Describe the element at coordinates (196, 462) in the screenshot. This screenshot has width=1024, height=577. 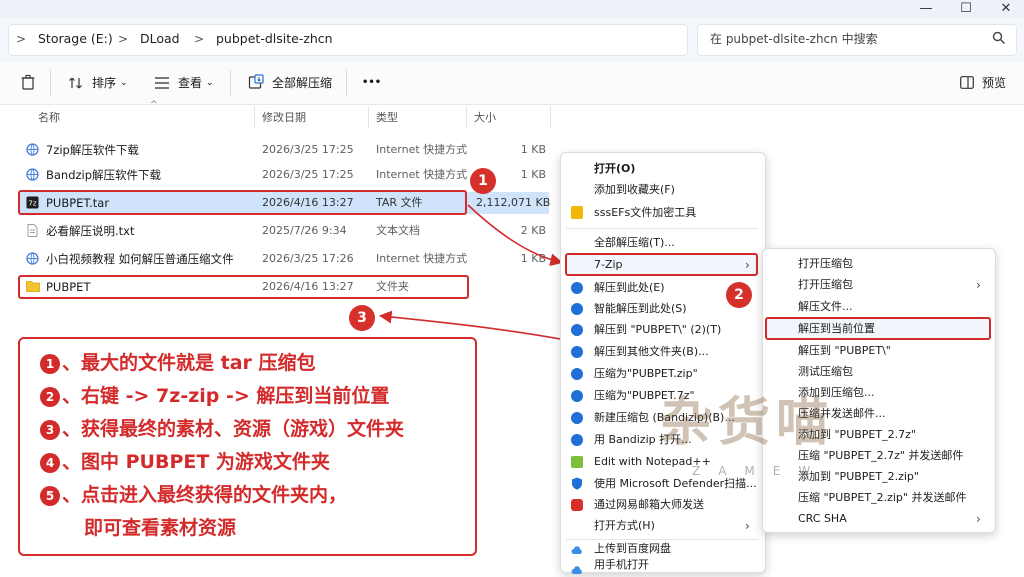
I see `step-text: 、图中 PUBPET 为游戏文件夹` at that location.